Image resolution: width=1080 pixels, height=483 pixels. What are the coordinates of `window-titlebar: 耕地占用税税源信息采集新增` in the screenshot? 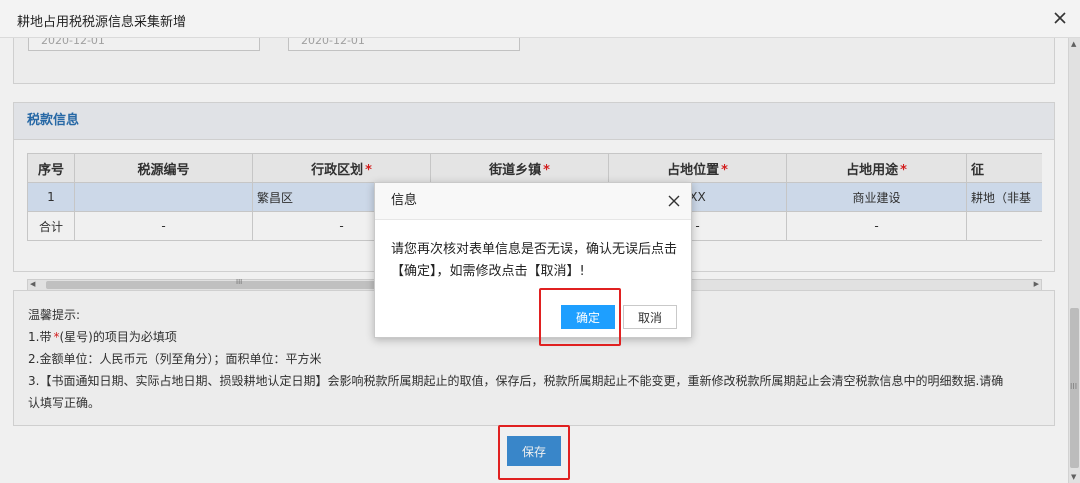 It's located at (540, 19).